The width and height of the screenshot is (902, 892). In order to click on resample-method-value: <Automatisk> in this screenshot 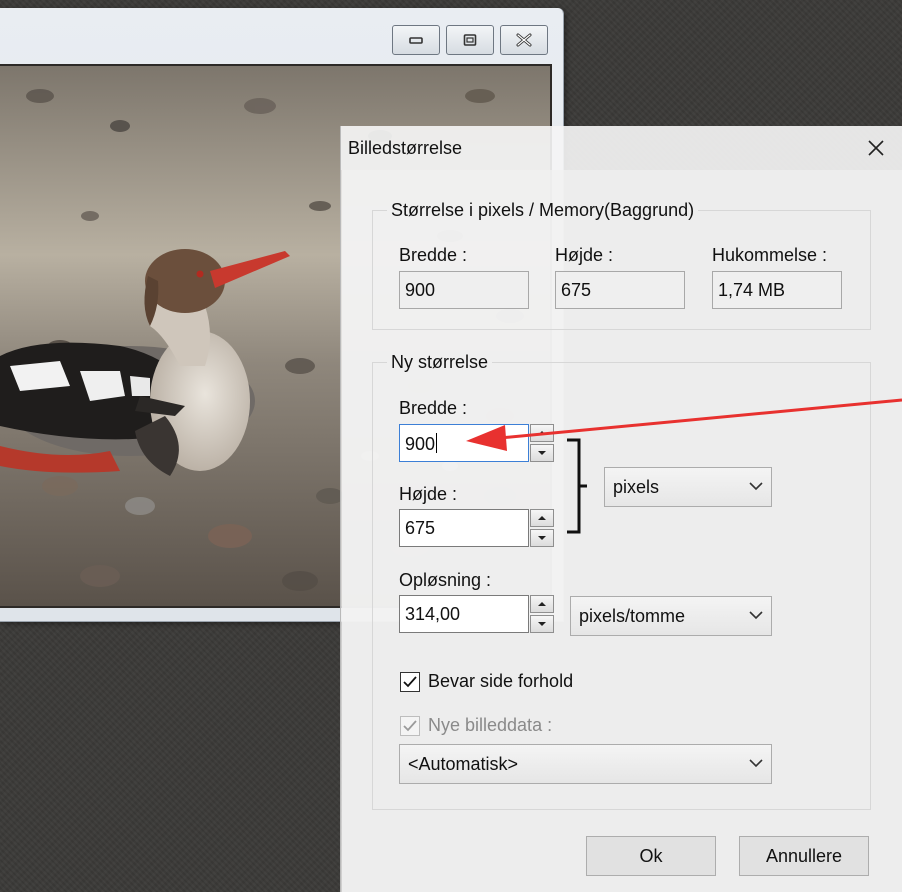, I will do `click(463, 764)`.